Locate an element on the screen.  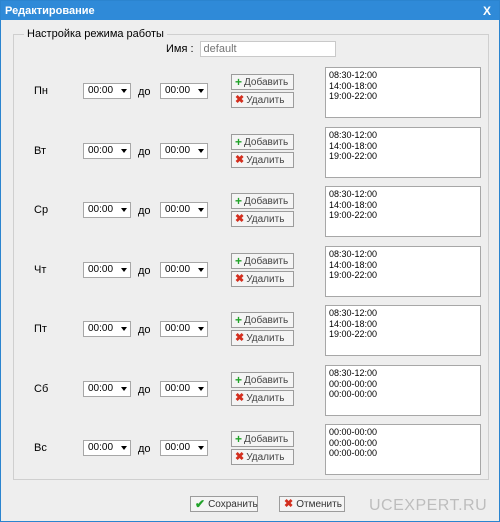
dialog-titlebar: Редактирование X is located at coordinates (250, 10).